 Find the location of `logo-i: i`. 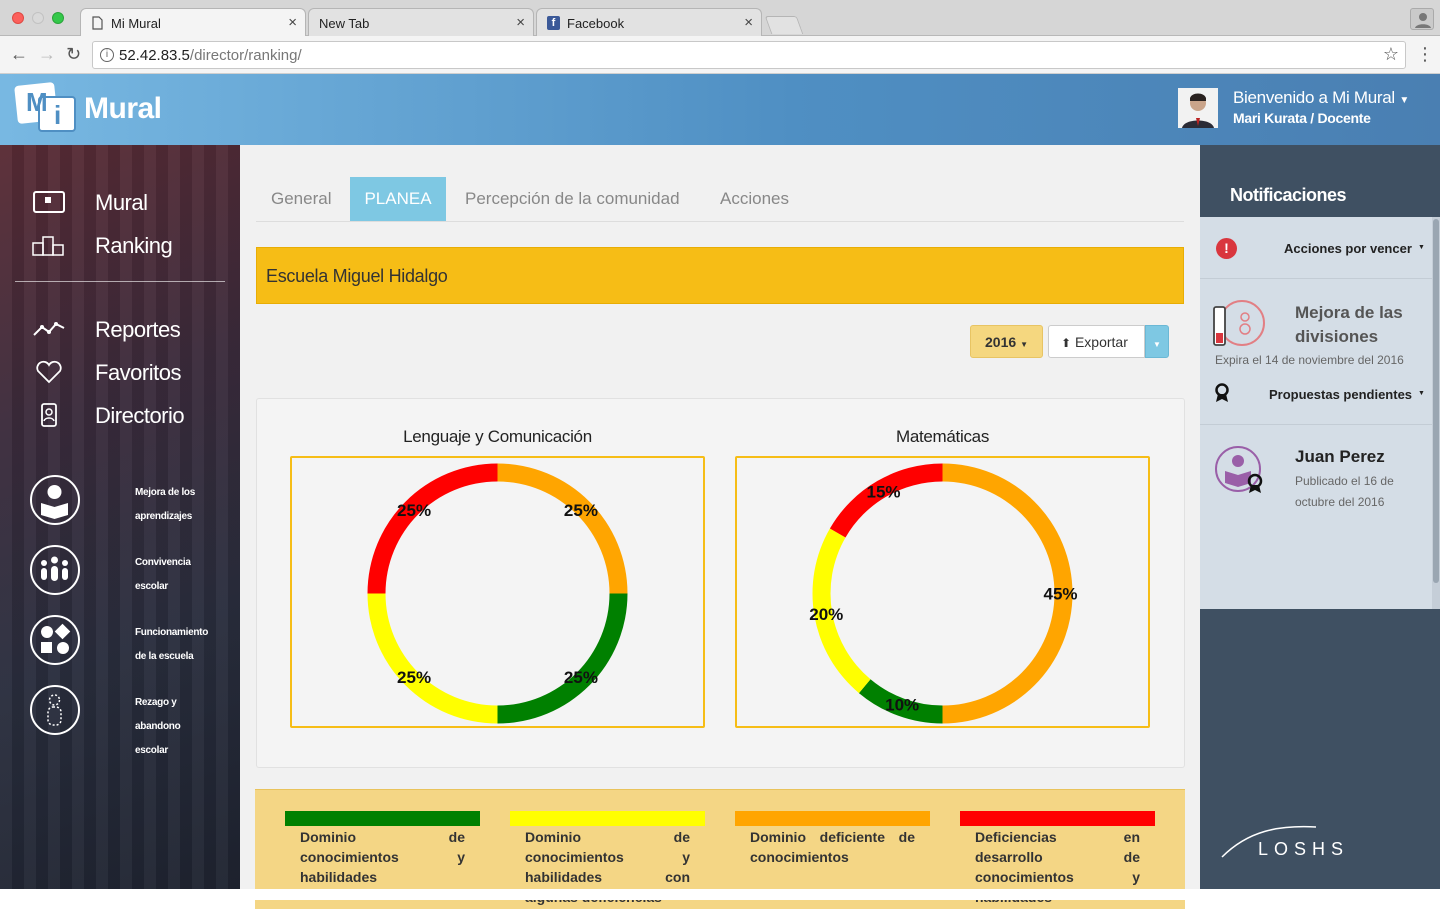

logo-i: i is located at coordinates (58, 115).